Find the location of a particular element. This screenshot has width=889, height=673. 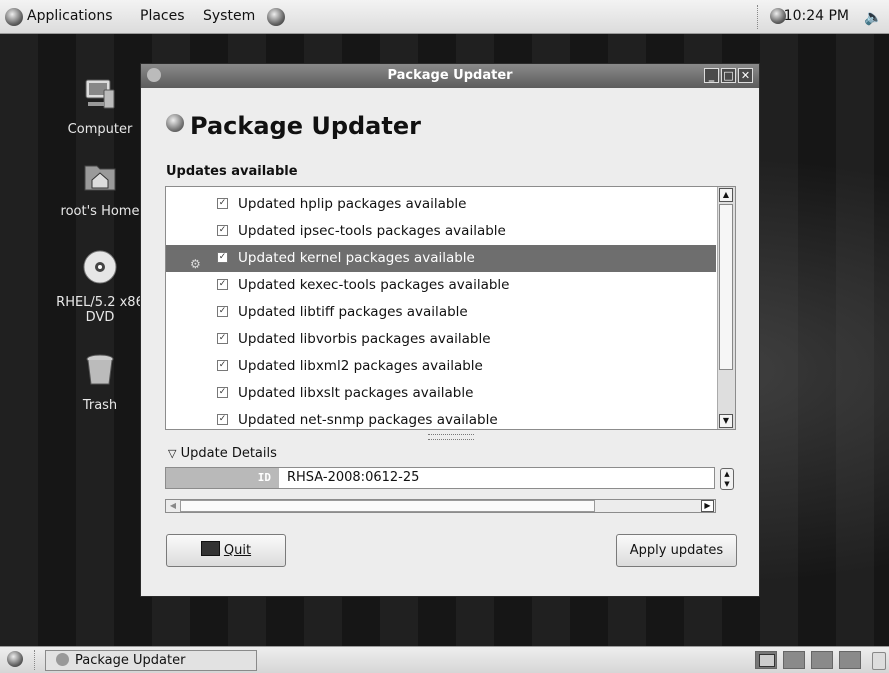

web-browser-launcher-icon is located at coordinates (276, 17).